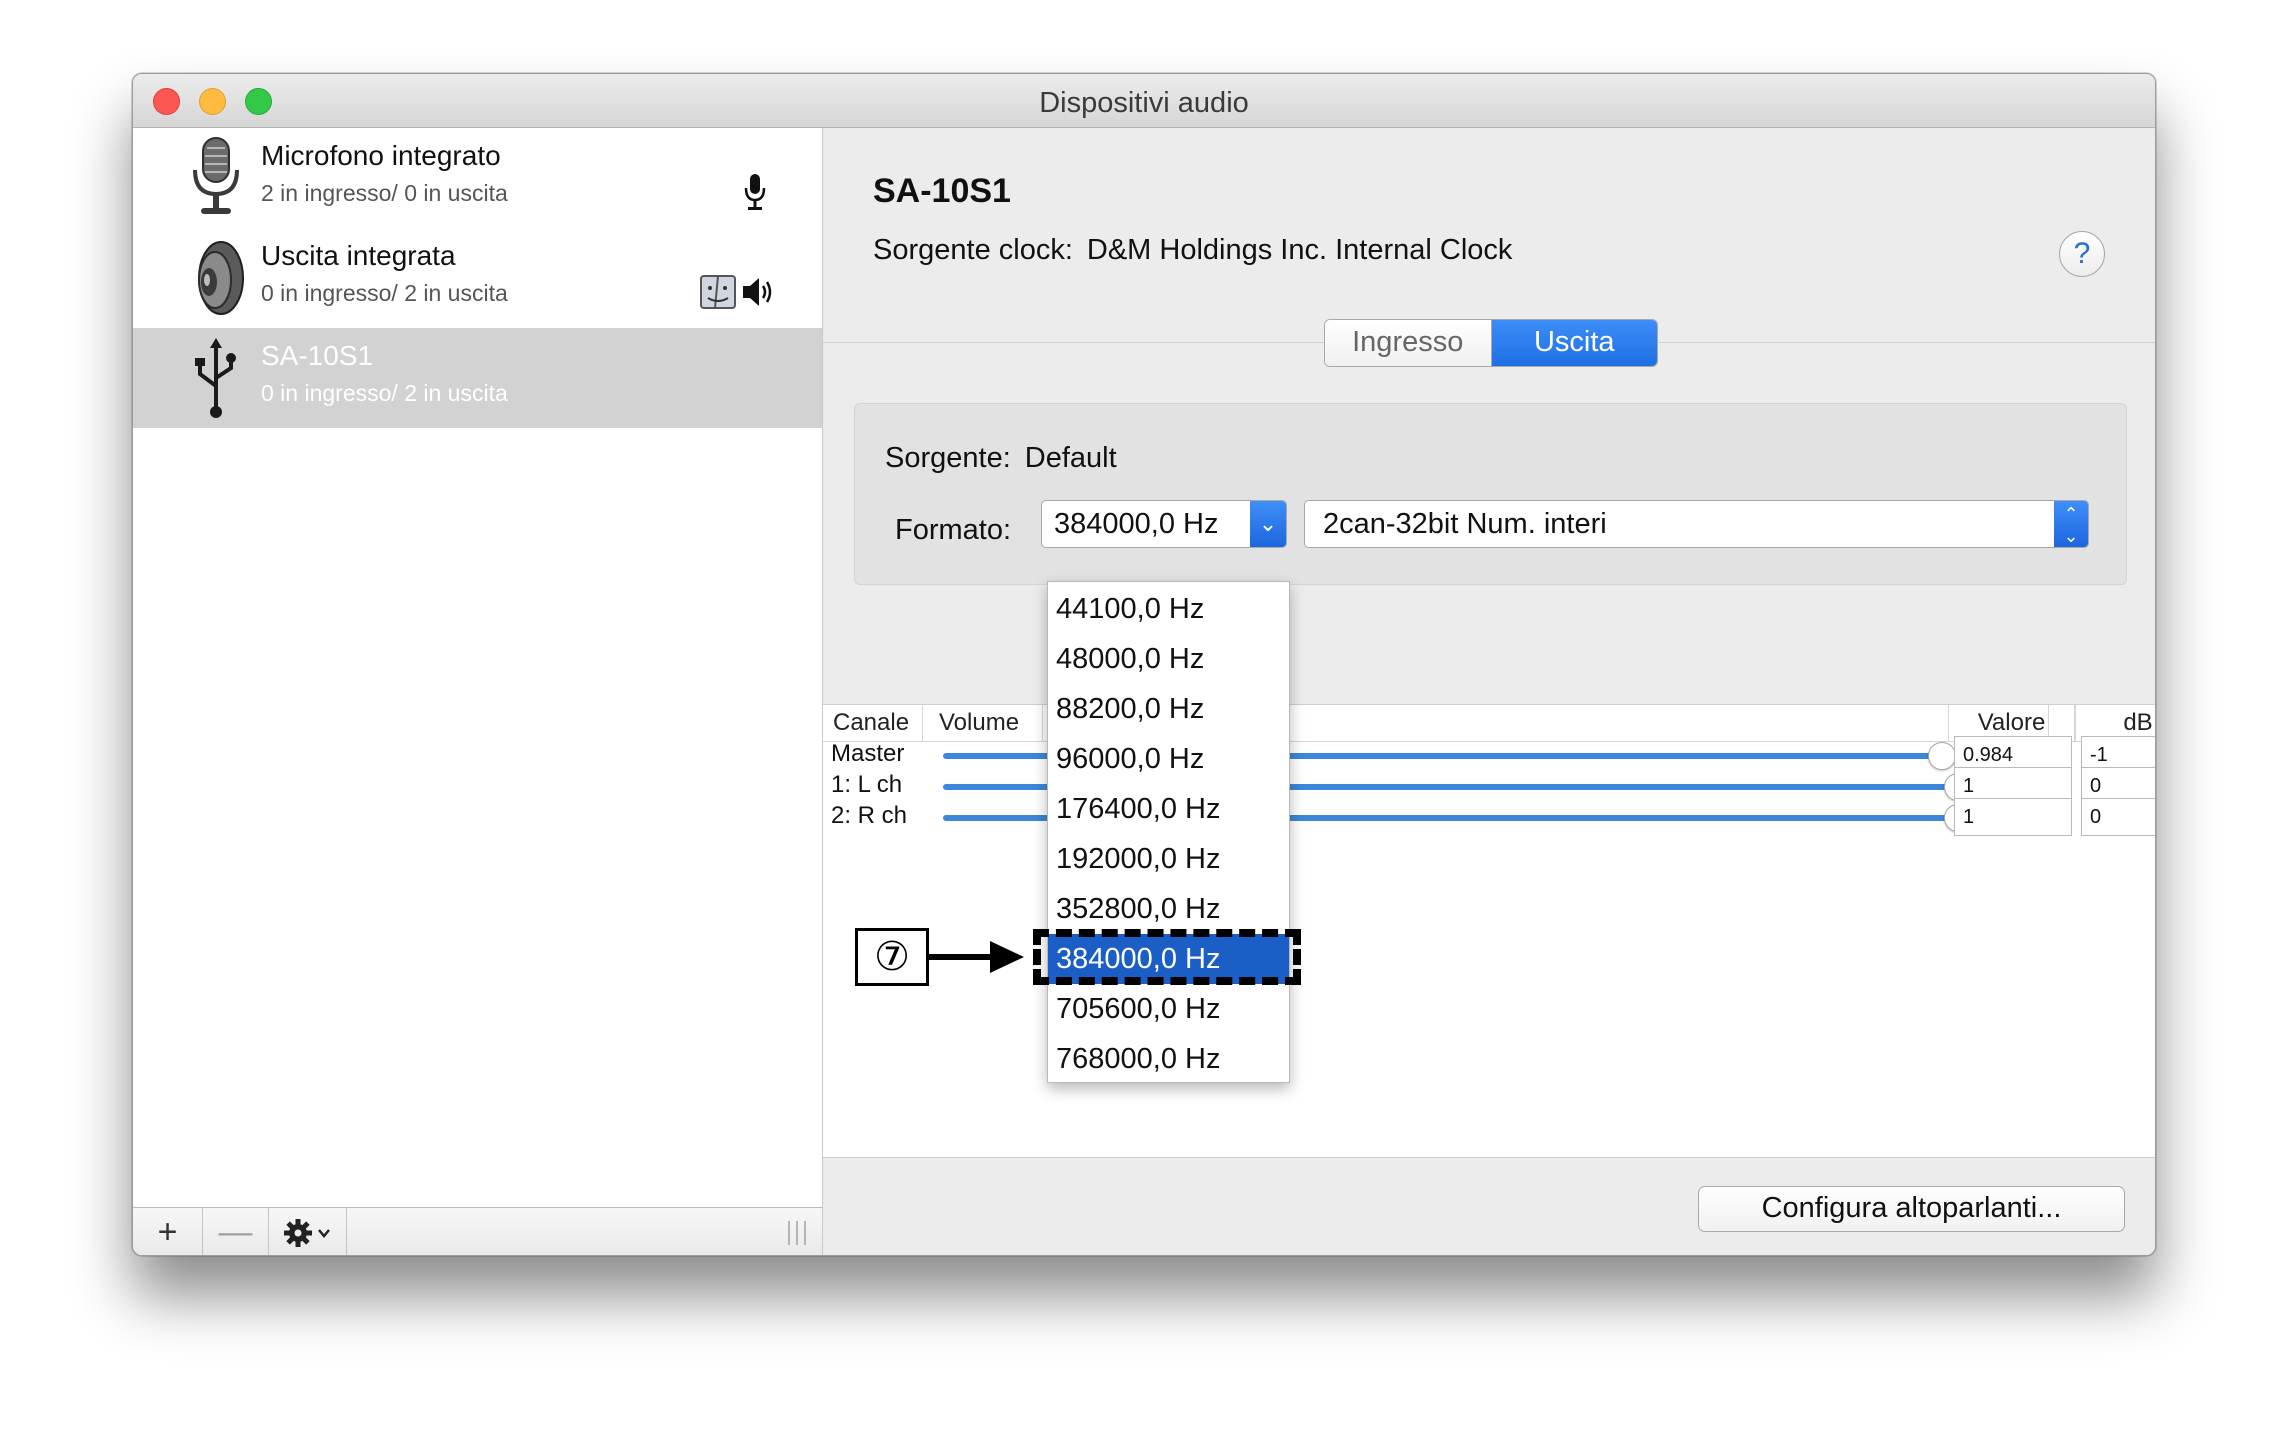  I want to click on tab-output: Uscita, so click(1574, 343).